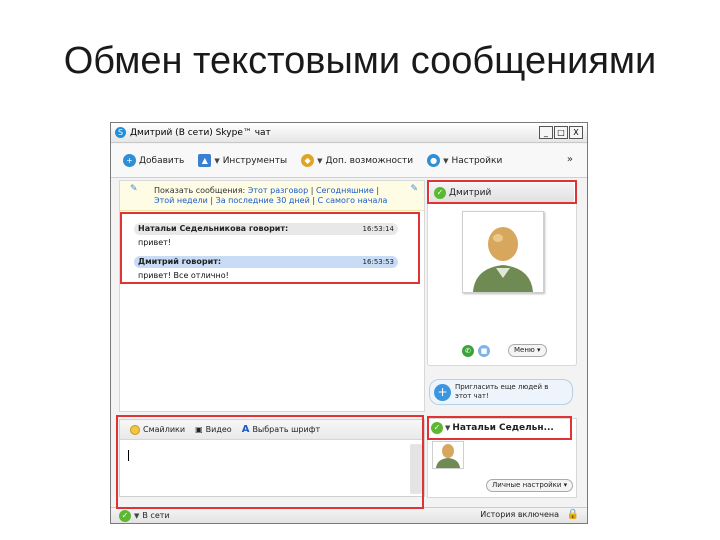  What do you see at coordinates (349, 515) in the screenshot?
I see `status-bar: ✓ ▼ В сети История включена 🔒` at bounding box center [349, 515].